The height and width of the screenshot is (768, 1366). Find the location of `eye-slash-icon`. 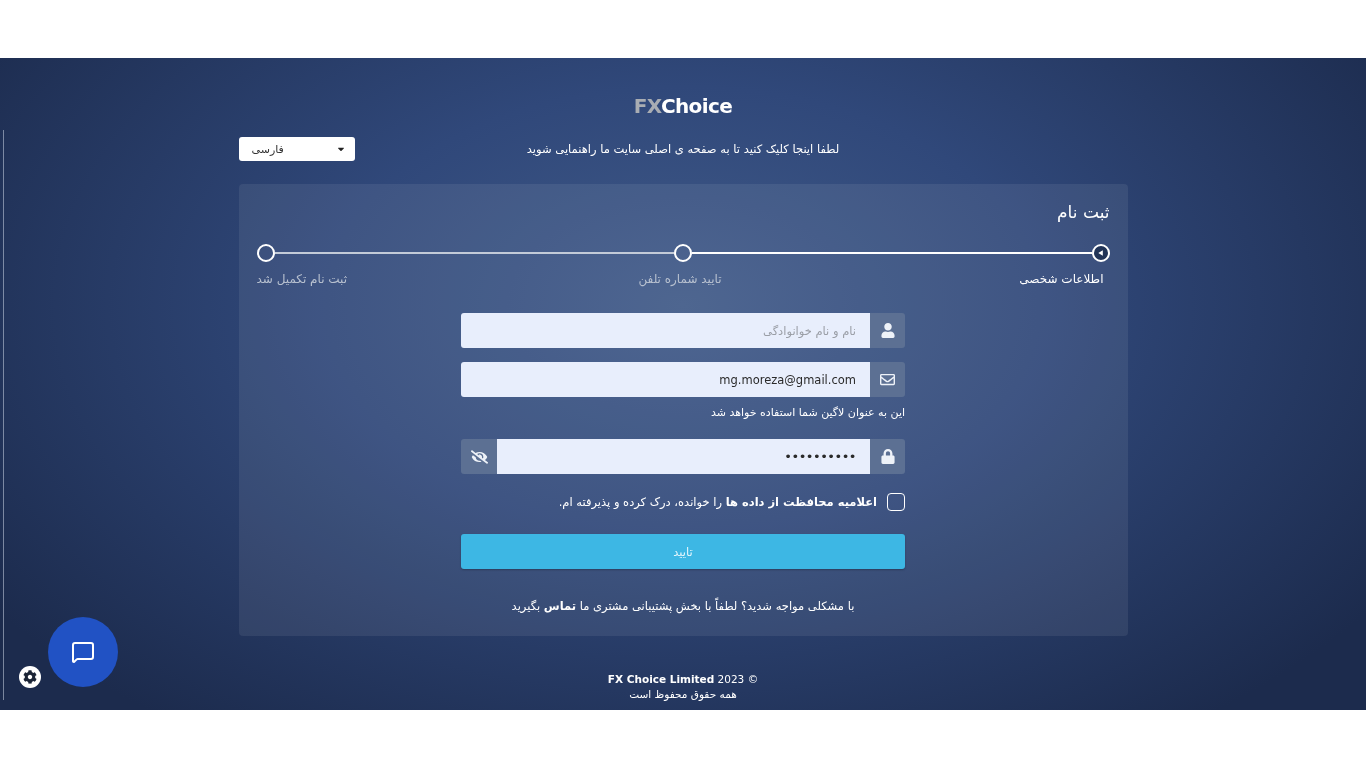

eye-slash-icon is located at coordinates (479, 456).